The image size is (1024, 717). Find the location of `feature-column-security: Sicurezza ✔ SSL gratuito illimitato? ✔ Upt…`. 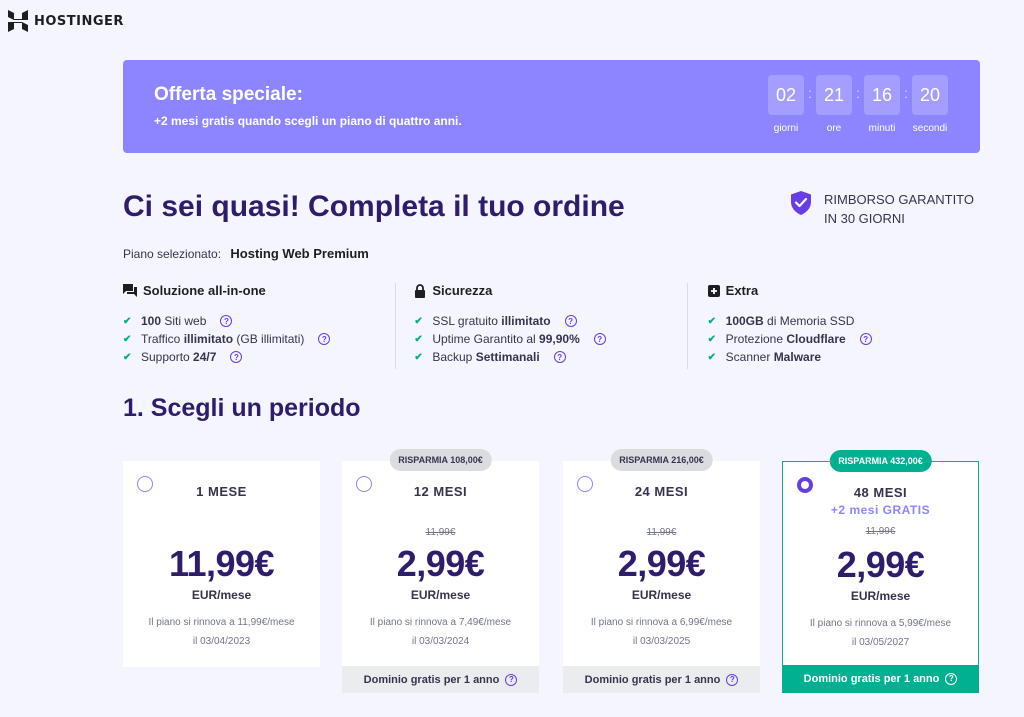

feature-column-security: Sicurezza ✔ SSL gratuito illimitato? ✔ Upt… is located at coordinates (540, 326).